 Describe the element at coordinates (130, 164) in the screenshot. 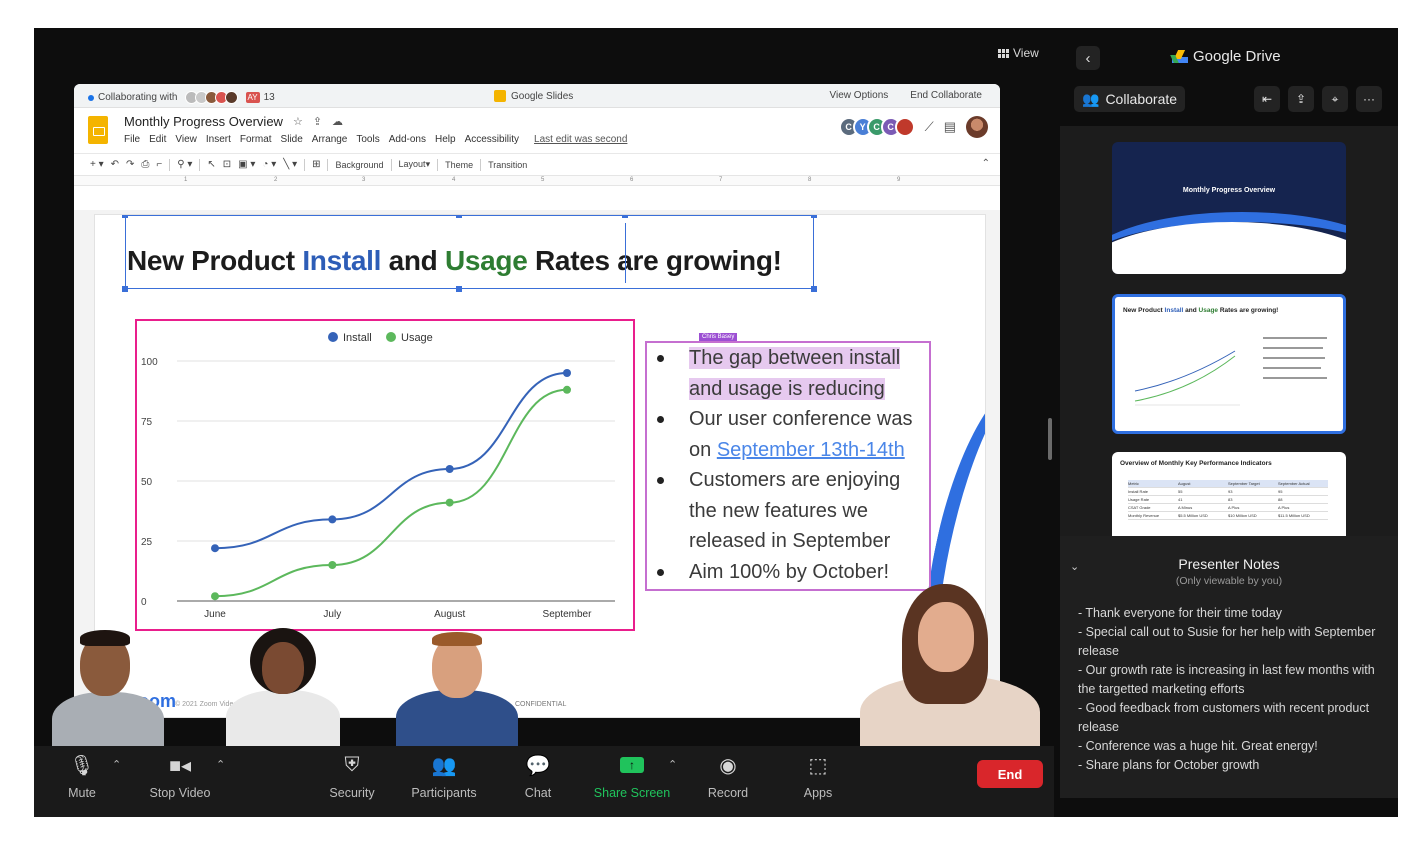

I see `redo-icon: ↷` at that location.